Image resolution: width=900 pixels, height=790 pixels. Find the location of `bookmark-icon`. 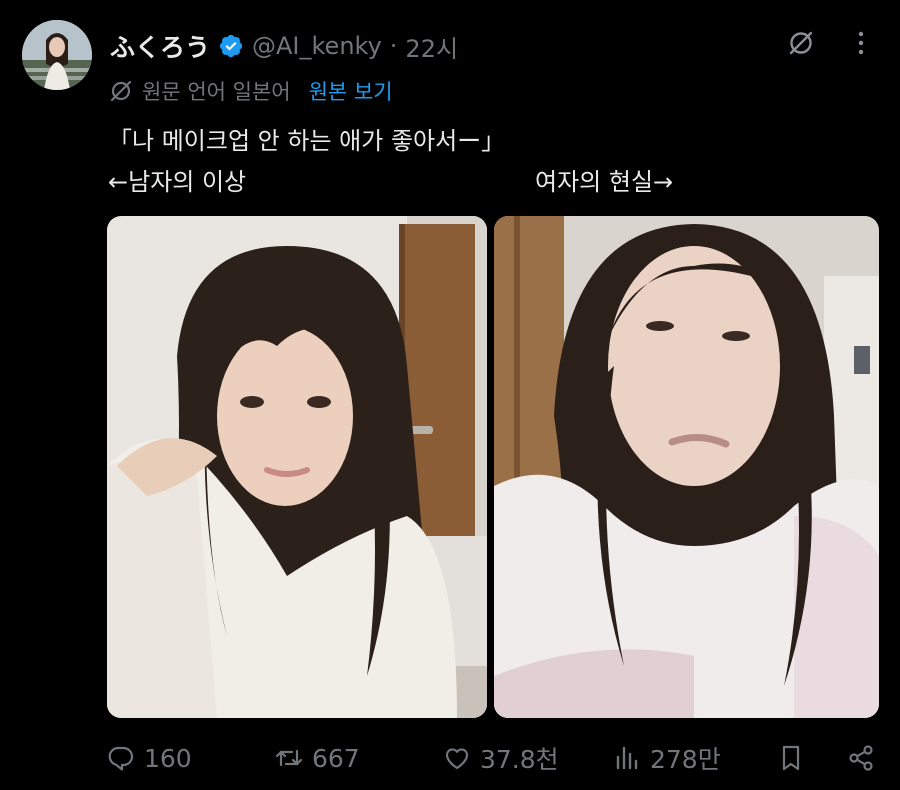

bookmark-icon is located at coordinates (791, 758).